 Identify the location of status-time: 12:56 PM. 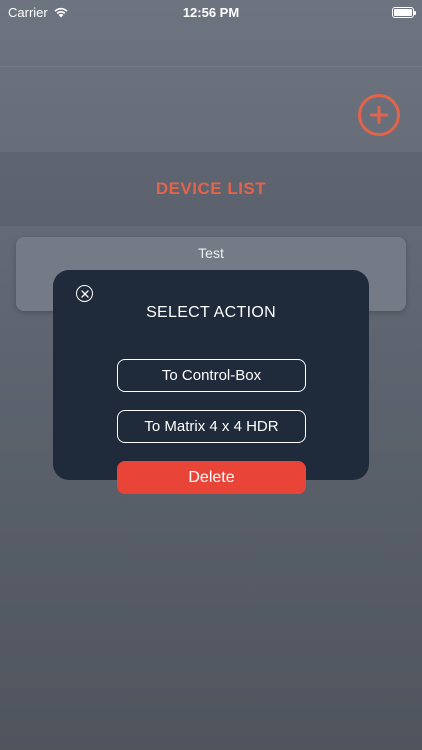
(211, 12).